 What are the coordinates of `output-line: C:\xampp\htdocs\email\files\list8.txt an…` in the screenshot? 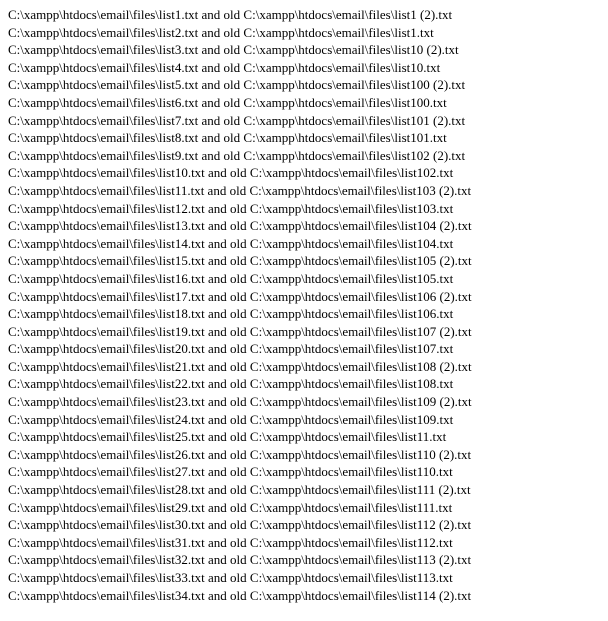 It's located at (227, 138).